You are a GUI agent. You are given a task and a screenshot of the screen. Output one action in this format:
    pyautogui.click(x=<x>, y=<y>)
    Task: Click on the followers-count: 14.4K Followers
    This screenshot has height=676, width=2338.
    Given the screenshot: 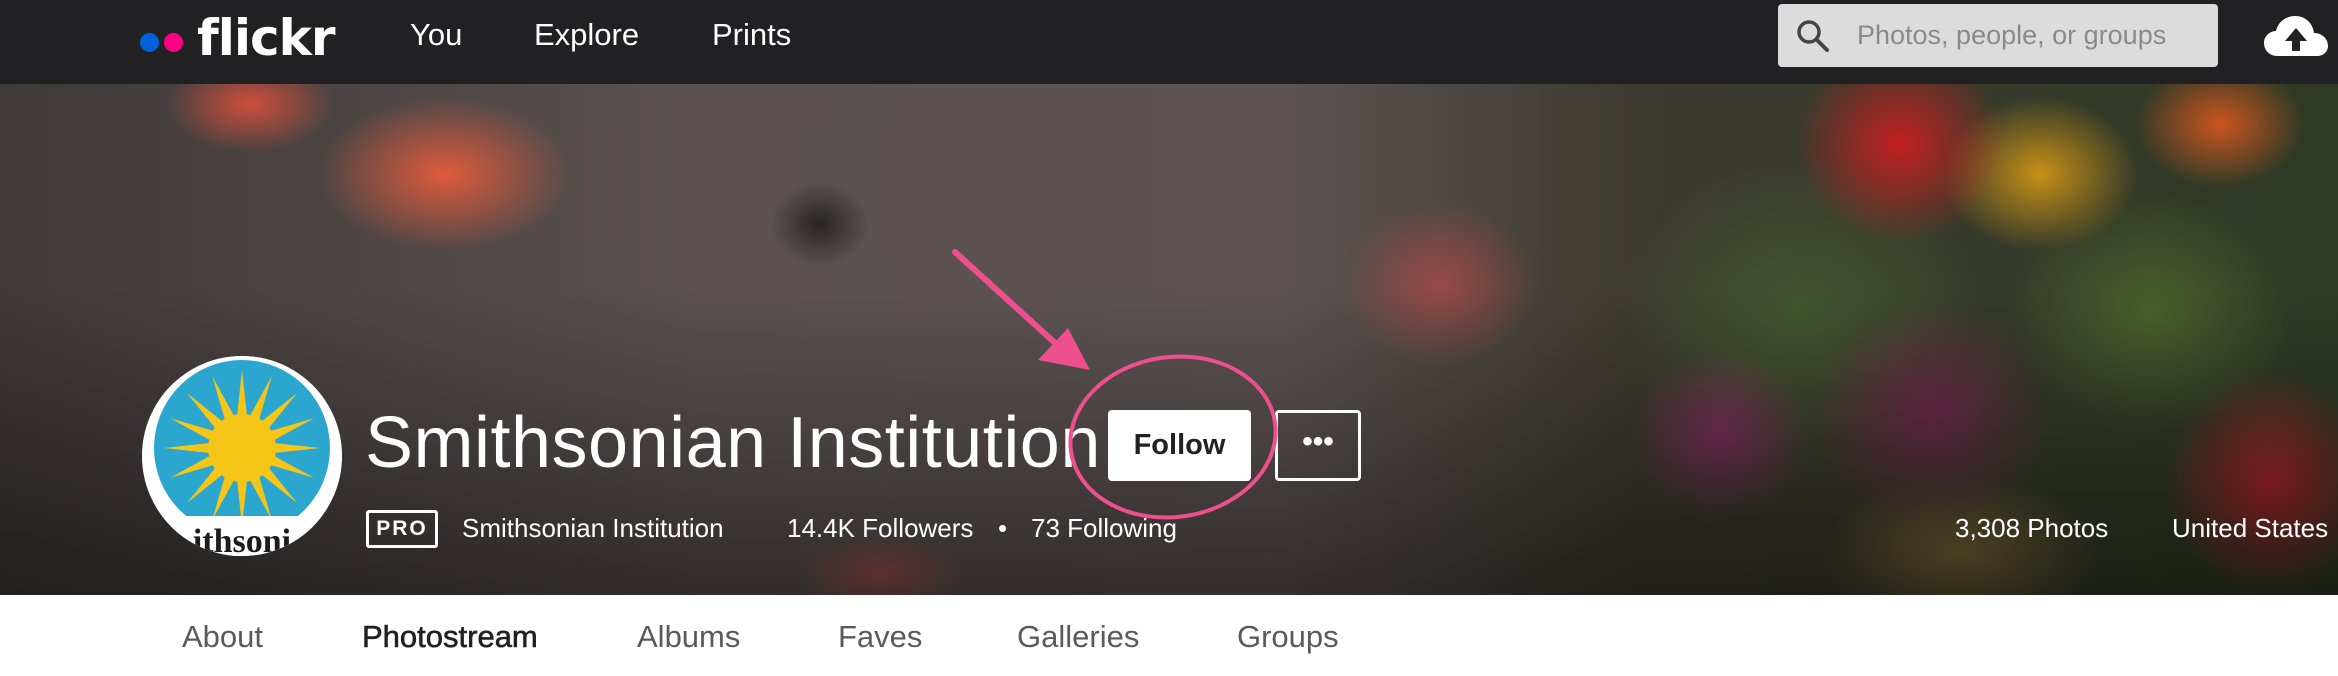 What is the action you would take?
    pyautogui.click(x=880, y=528)
    